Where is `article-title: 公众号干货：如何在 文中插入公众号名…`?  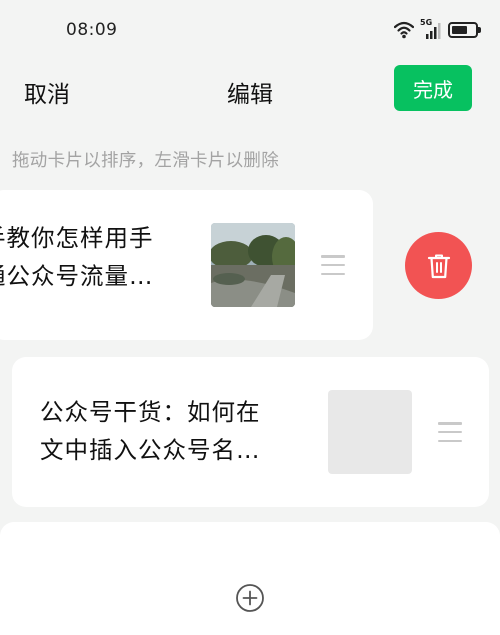 article-title: 公众号干货：如何在 文中插入公众号名… is located at coordinates (150, 431).